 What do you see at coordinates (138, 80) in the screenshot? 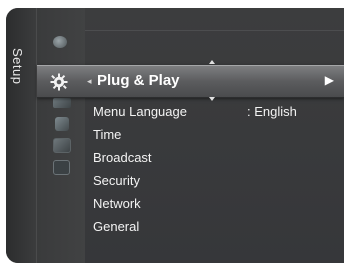
I see `plug-and-play-label: Plug & Play` at bounding box center [138, 80].